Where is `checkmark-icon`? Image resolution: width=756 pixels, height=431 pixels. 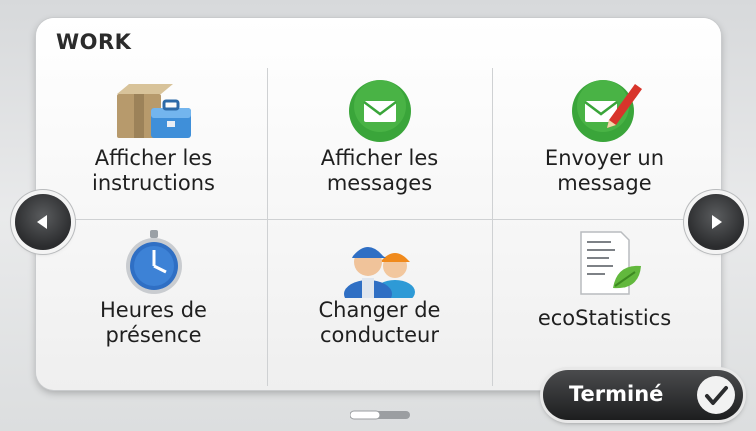 checkmark-icon is located at coordinates (716, 395).